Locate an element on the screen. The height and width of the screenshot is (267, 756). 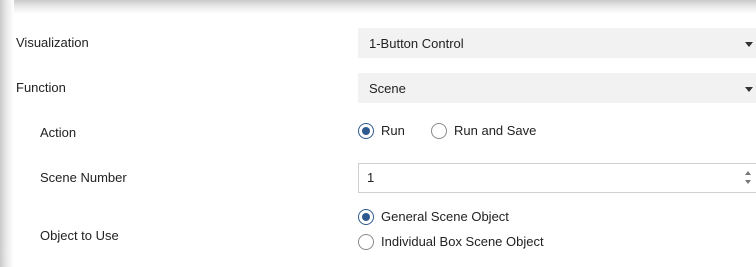
function-label: Function is located at coordinates (41, 87).